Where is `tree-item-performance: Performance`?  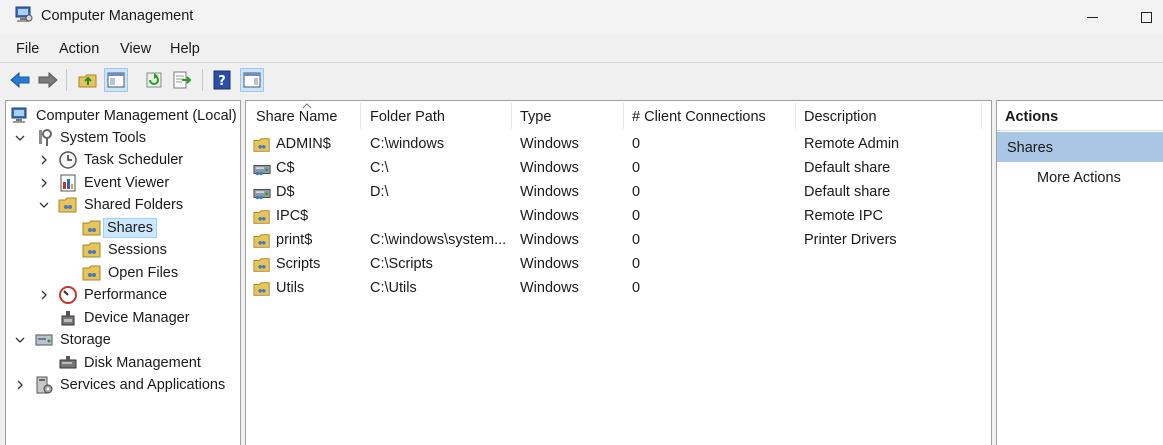
tree-item-performance: Performance is located at coordinates (123, 295).